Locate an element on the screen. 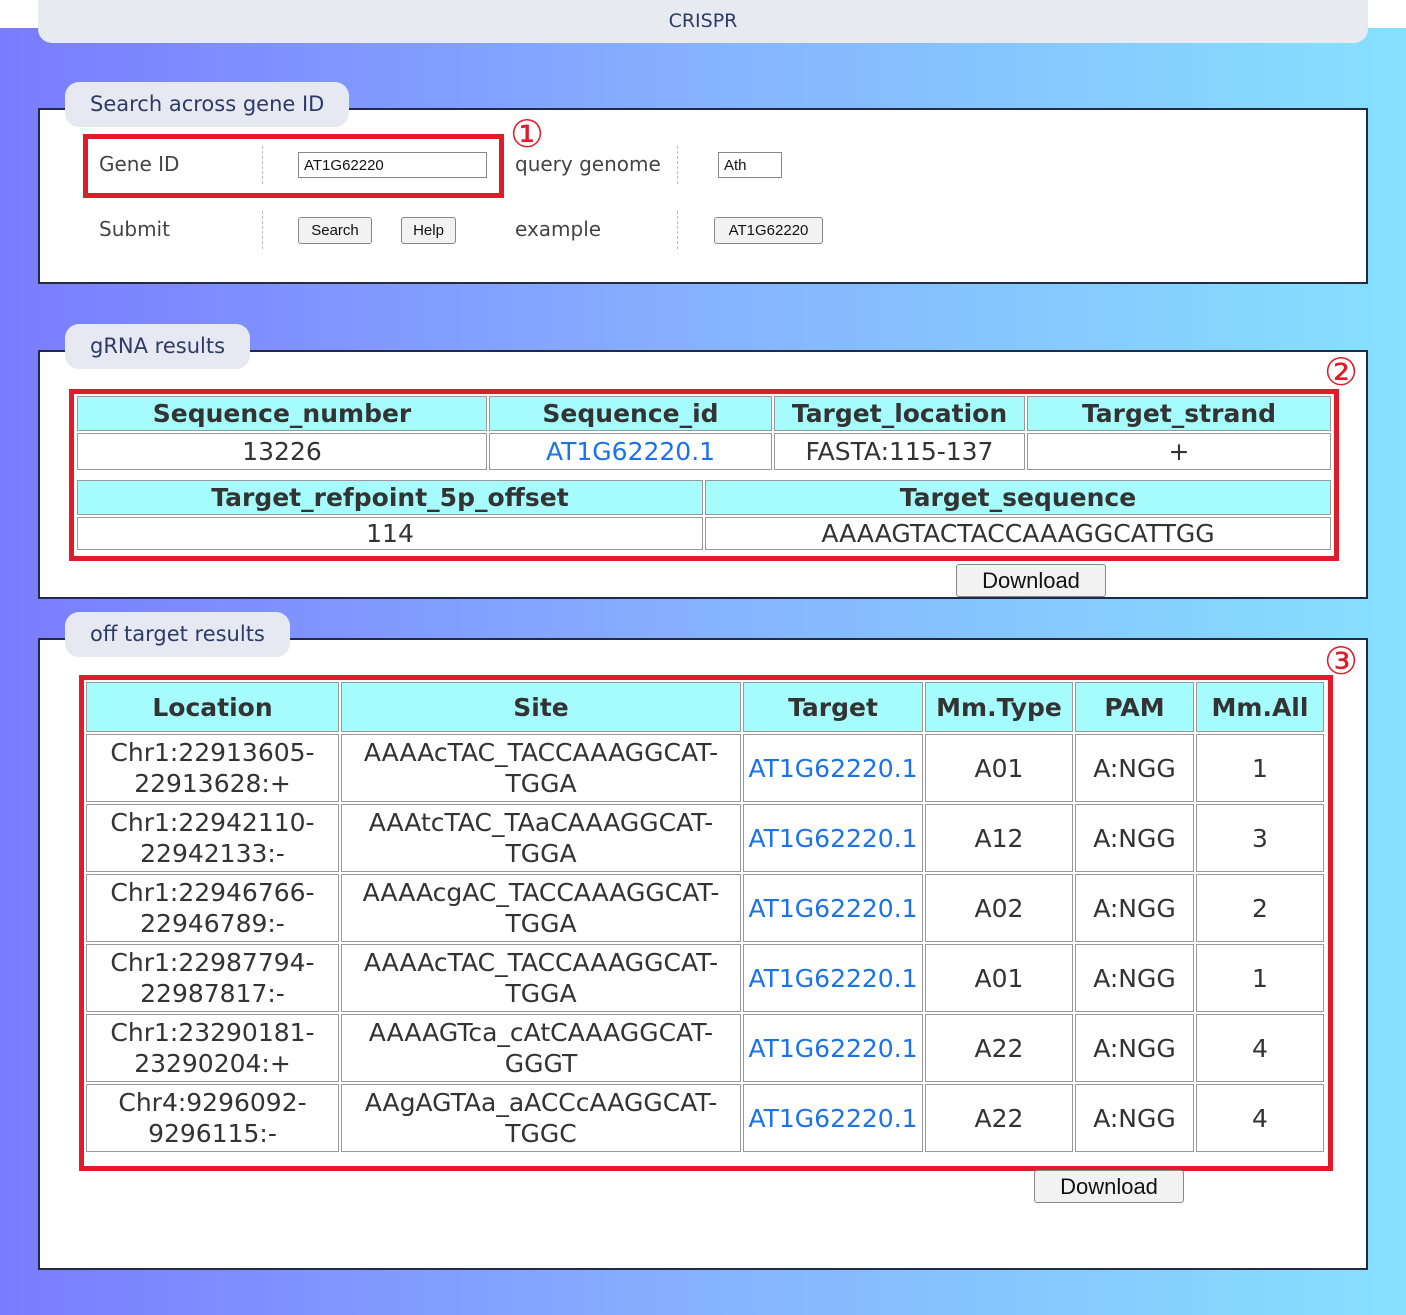 The width and height of the screenshot is (1406, 1315). example-button: AT1G62220 is located at coordinates (768, 230).